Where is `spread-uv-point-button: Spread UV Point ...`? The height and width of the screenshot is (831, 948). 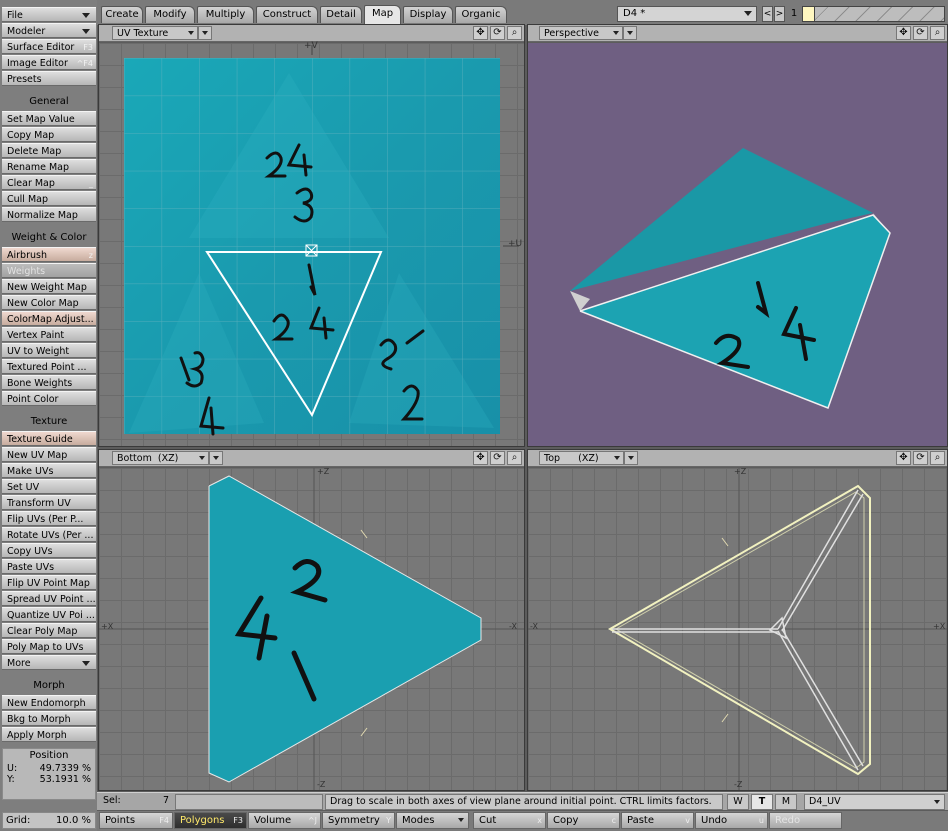
spread-uv-point-button: Spread UV Point ... is located at coordinates (49, 598).